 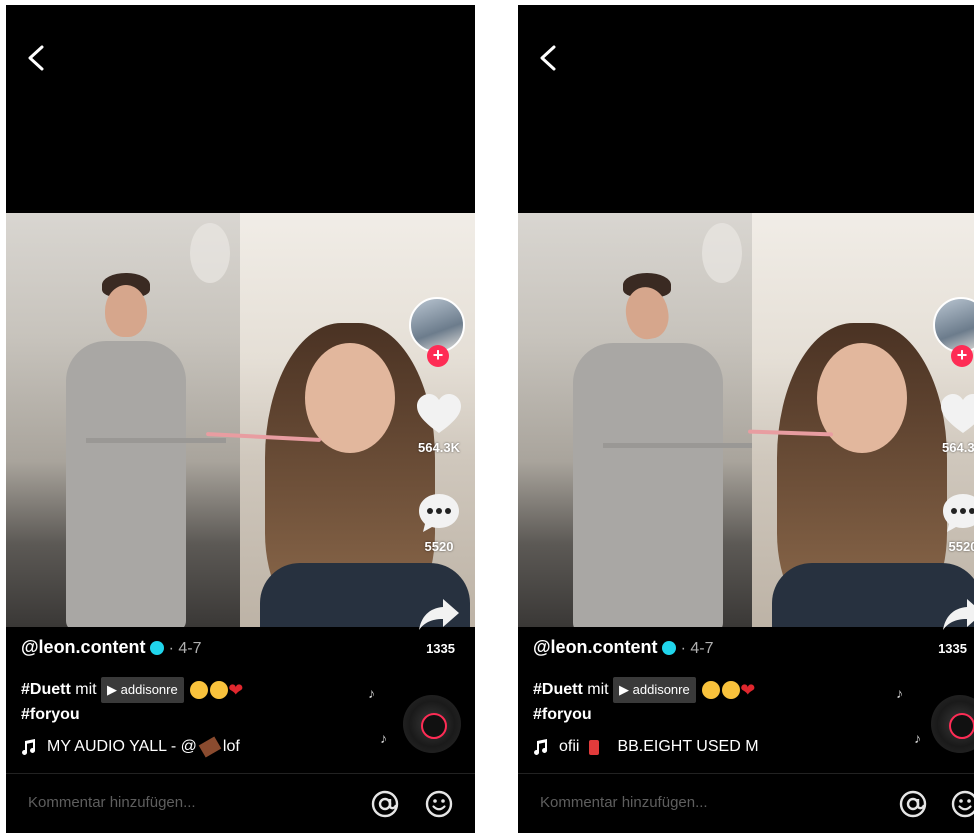 What do you see at coordinates (688, 746) in the screenshot?
I see `music-tail: BB.EIGHT USED M` at bounding box center [688, 746].